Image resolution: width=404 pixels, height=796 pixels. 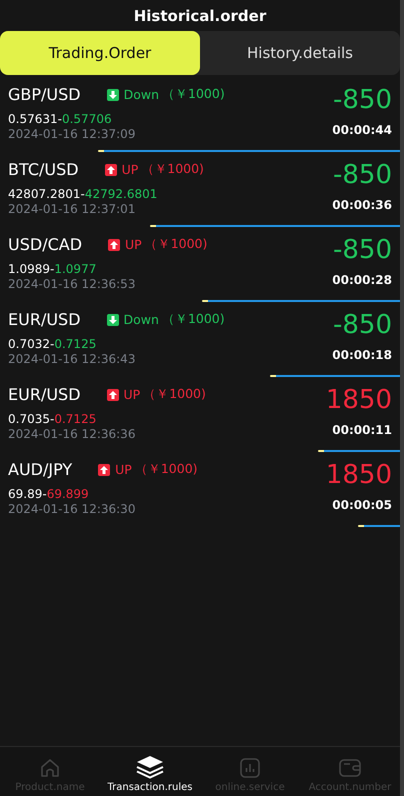 I want to click on countdown: 00:00:28, so click(x=362, y=280).